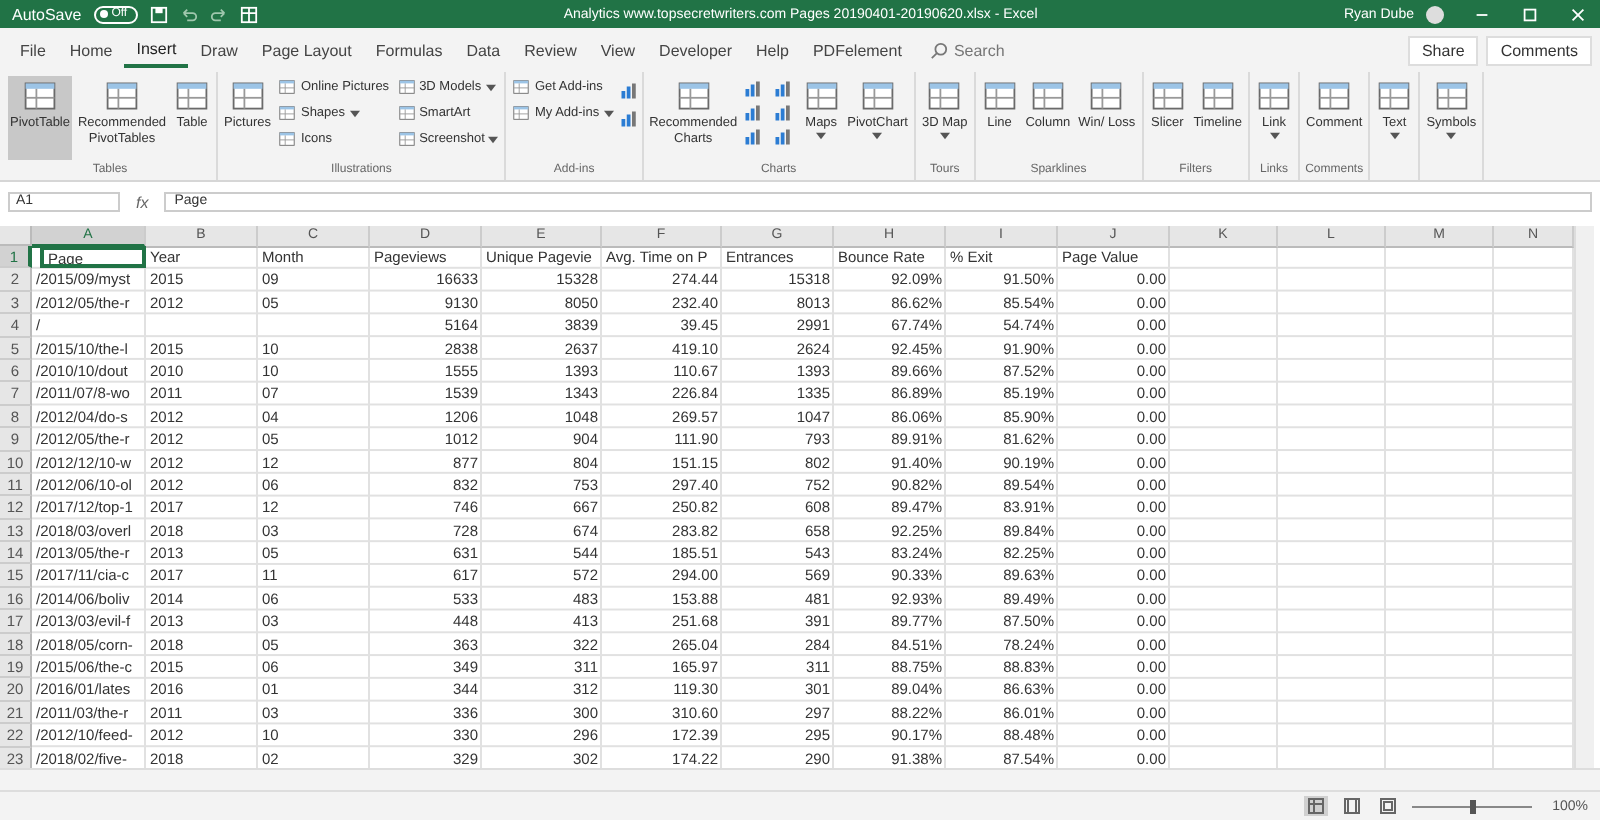 This screenshot has height=820, width=1600. I want to click on redo-icon, so click(218, 14).